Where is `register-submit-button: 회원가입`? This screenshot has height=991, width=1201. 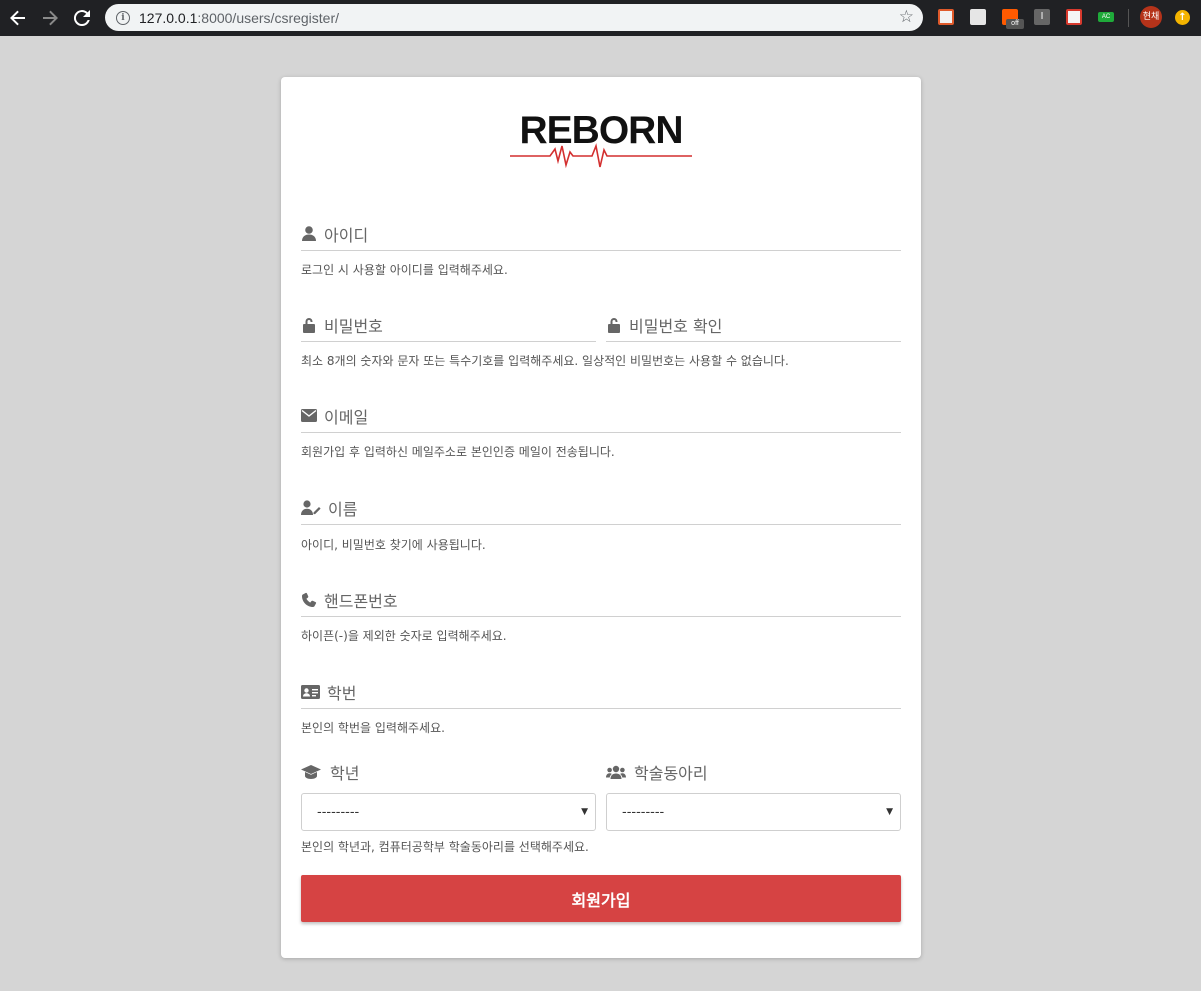 register-submit-button: 회원가입 is located at coordinates (601, 898).